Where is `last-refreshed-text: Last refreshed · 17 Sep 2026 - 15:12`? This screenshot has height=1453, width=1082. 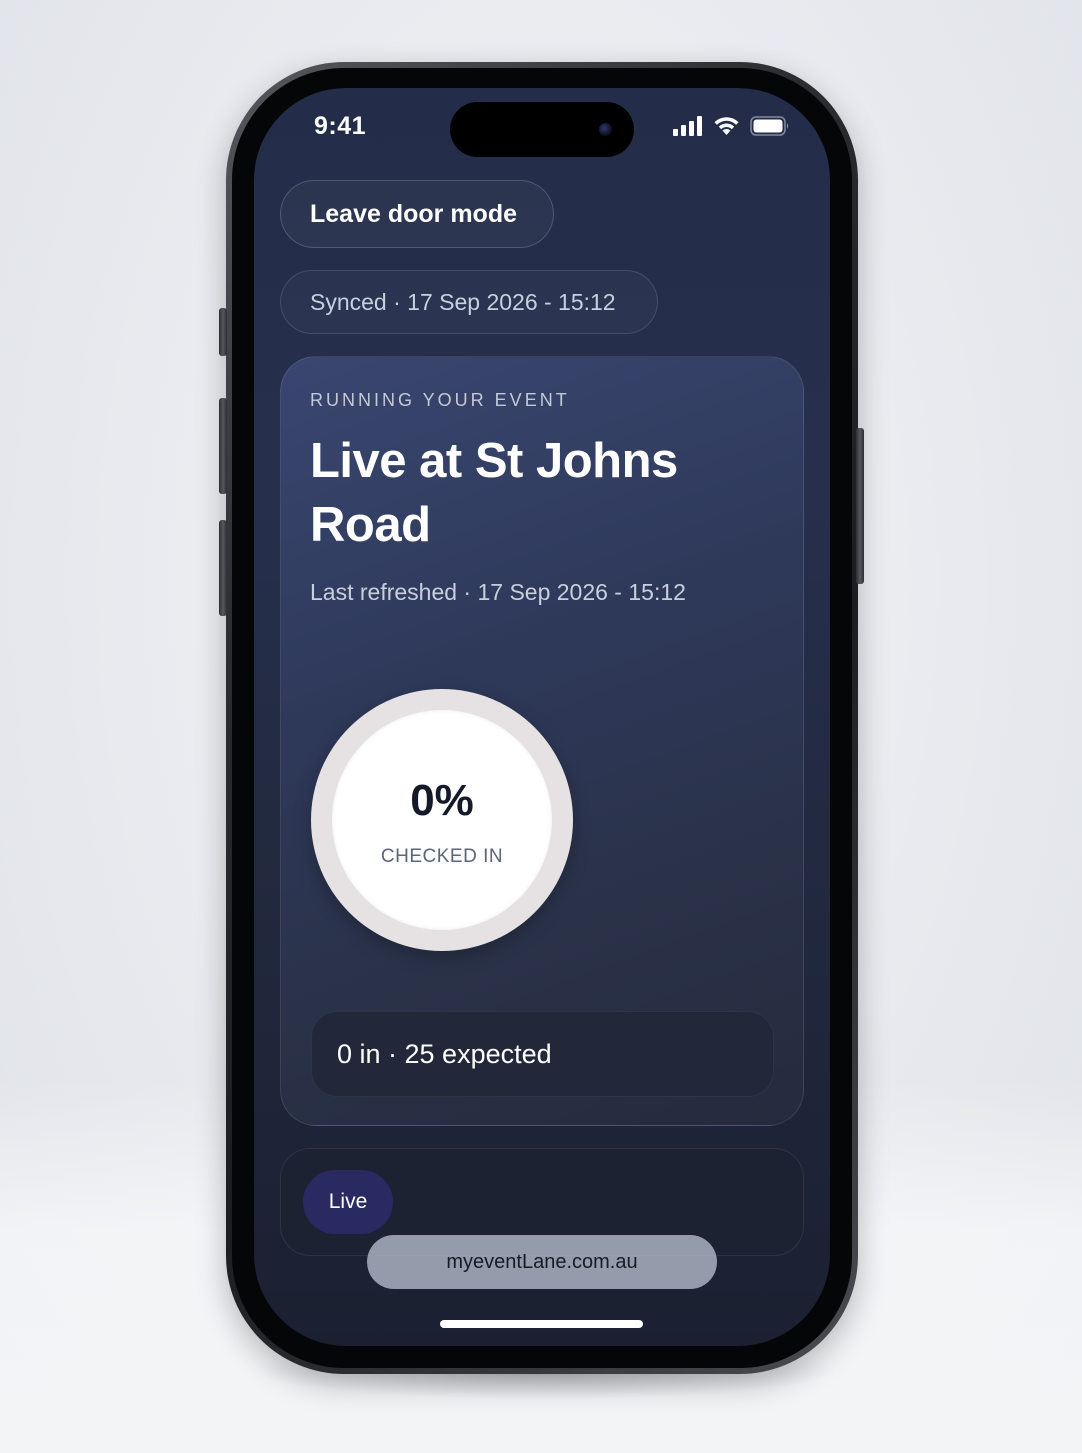 last-refreshed-text: Last refreshed · 17 Sep 2026 - 15:12 is located at coordinates (498, 592).